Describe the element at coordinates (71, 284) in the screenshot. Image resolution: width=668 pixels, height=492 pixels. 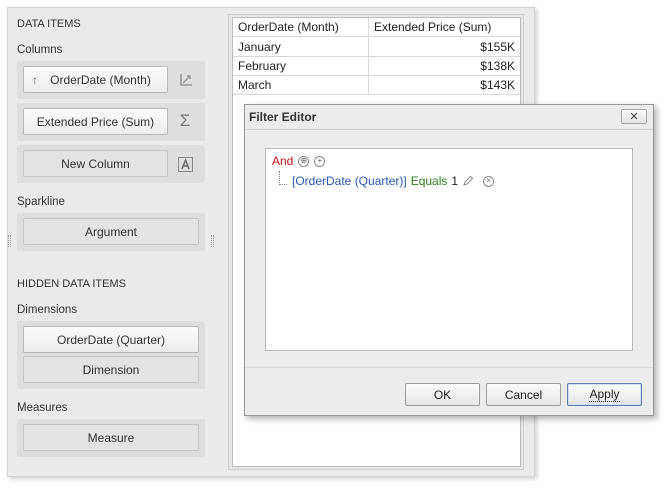
I see `hidden-data-items-title: HIDDEN DATA ITEMS` at that location.